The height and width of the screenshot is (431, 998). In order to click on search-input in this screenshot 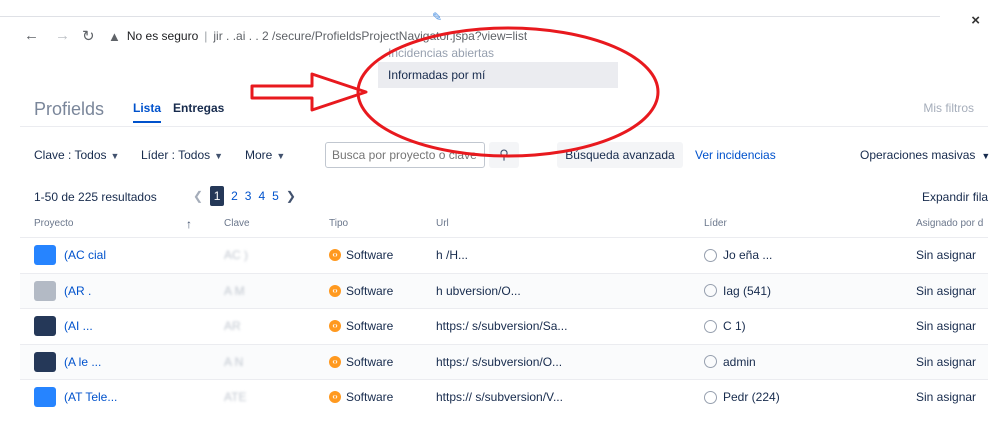, I will do `click(405, 155)`.